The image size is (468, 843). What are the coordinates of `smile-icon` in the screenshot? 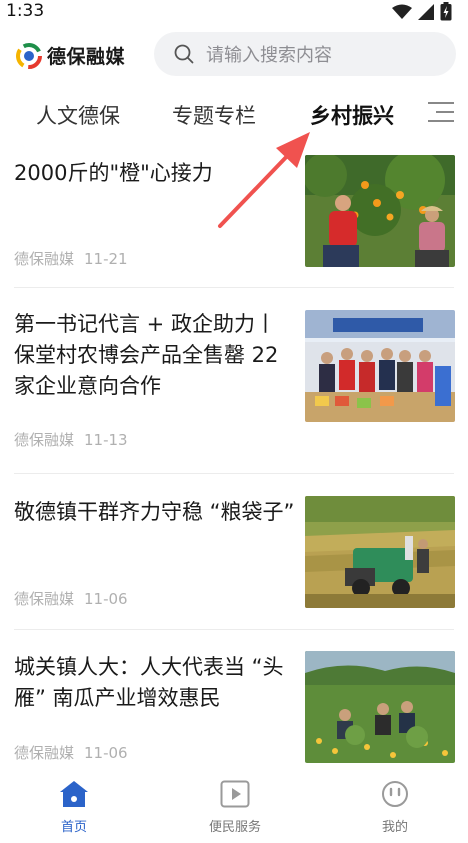 It's located at (395, 794).